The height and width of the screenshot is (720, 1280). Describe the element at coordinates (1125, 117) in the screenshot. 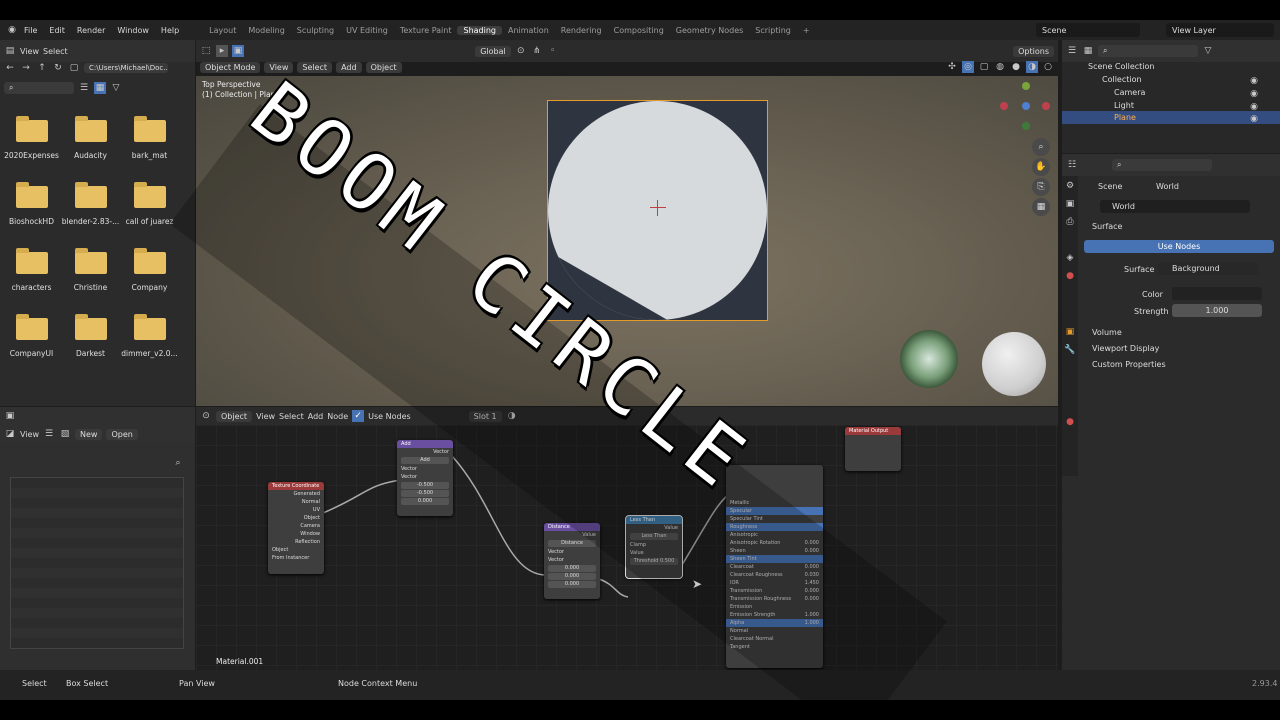

I see `outliner-item-plane: Plane` at that location.